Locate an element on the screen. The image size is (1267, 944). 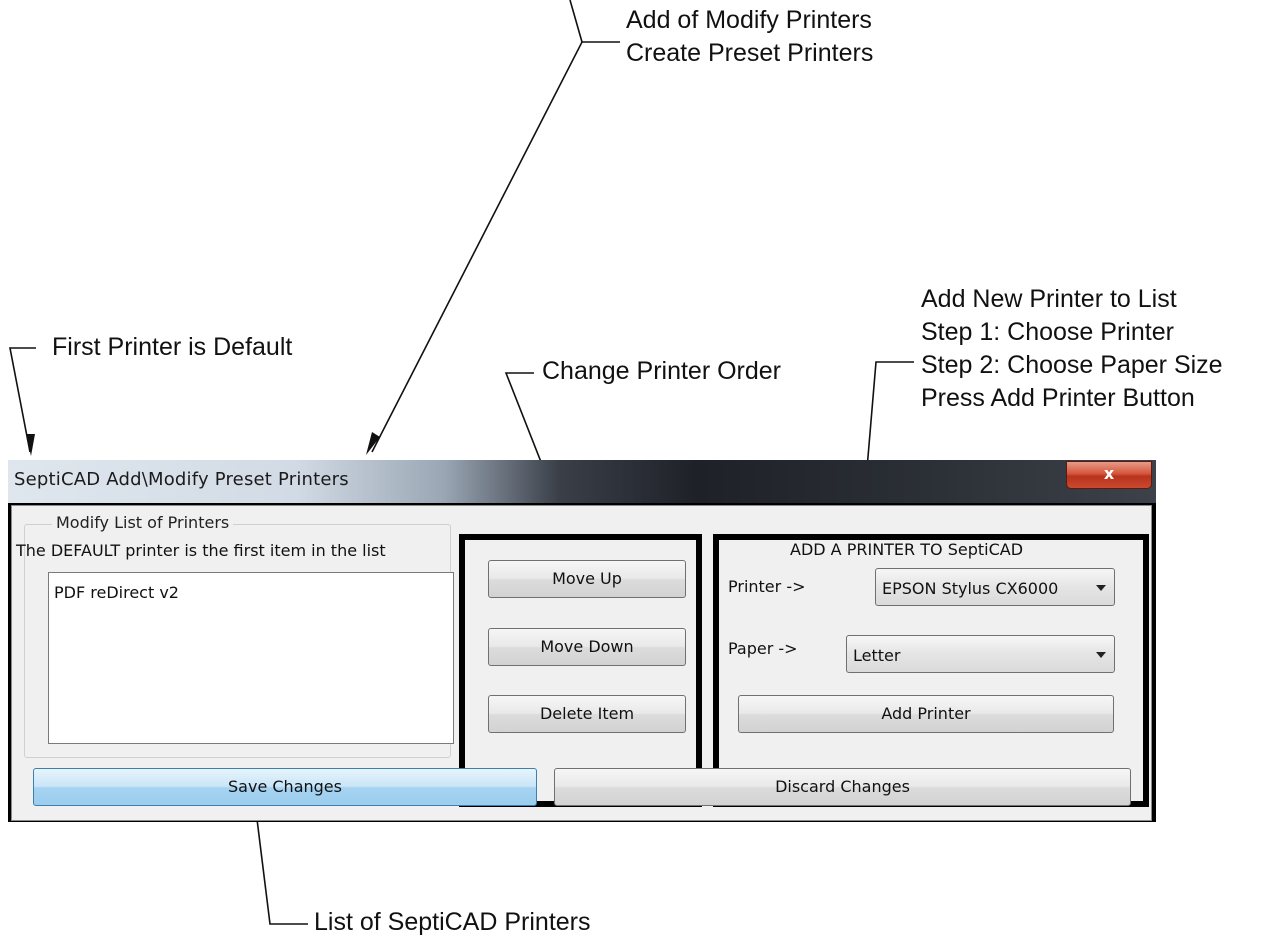
callout-change-order: Change Printer Order is located at coordinates (662, 371).